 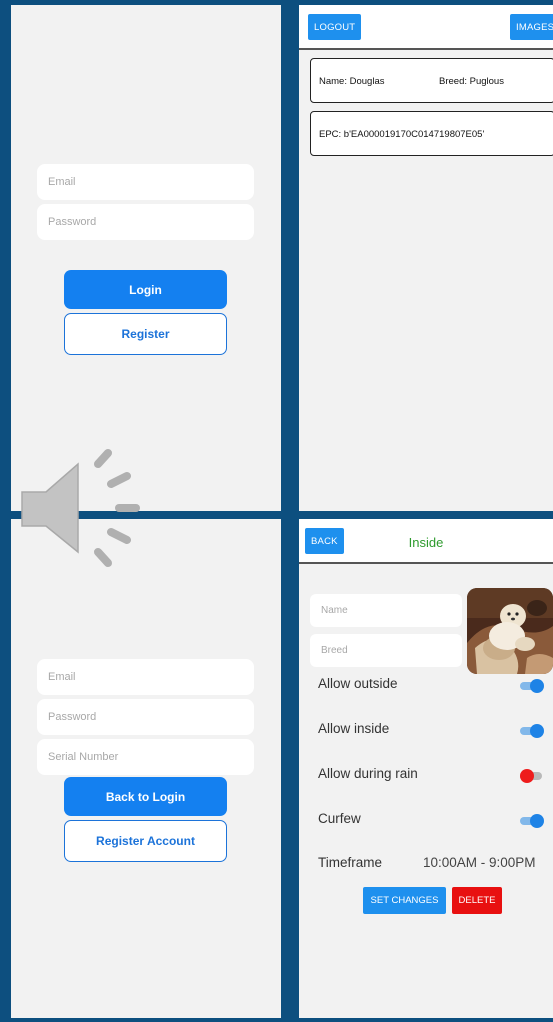 I want to click on allow-rain-label: Allow during rain, so click(x=368, y=773).